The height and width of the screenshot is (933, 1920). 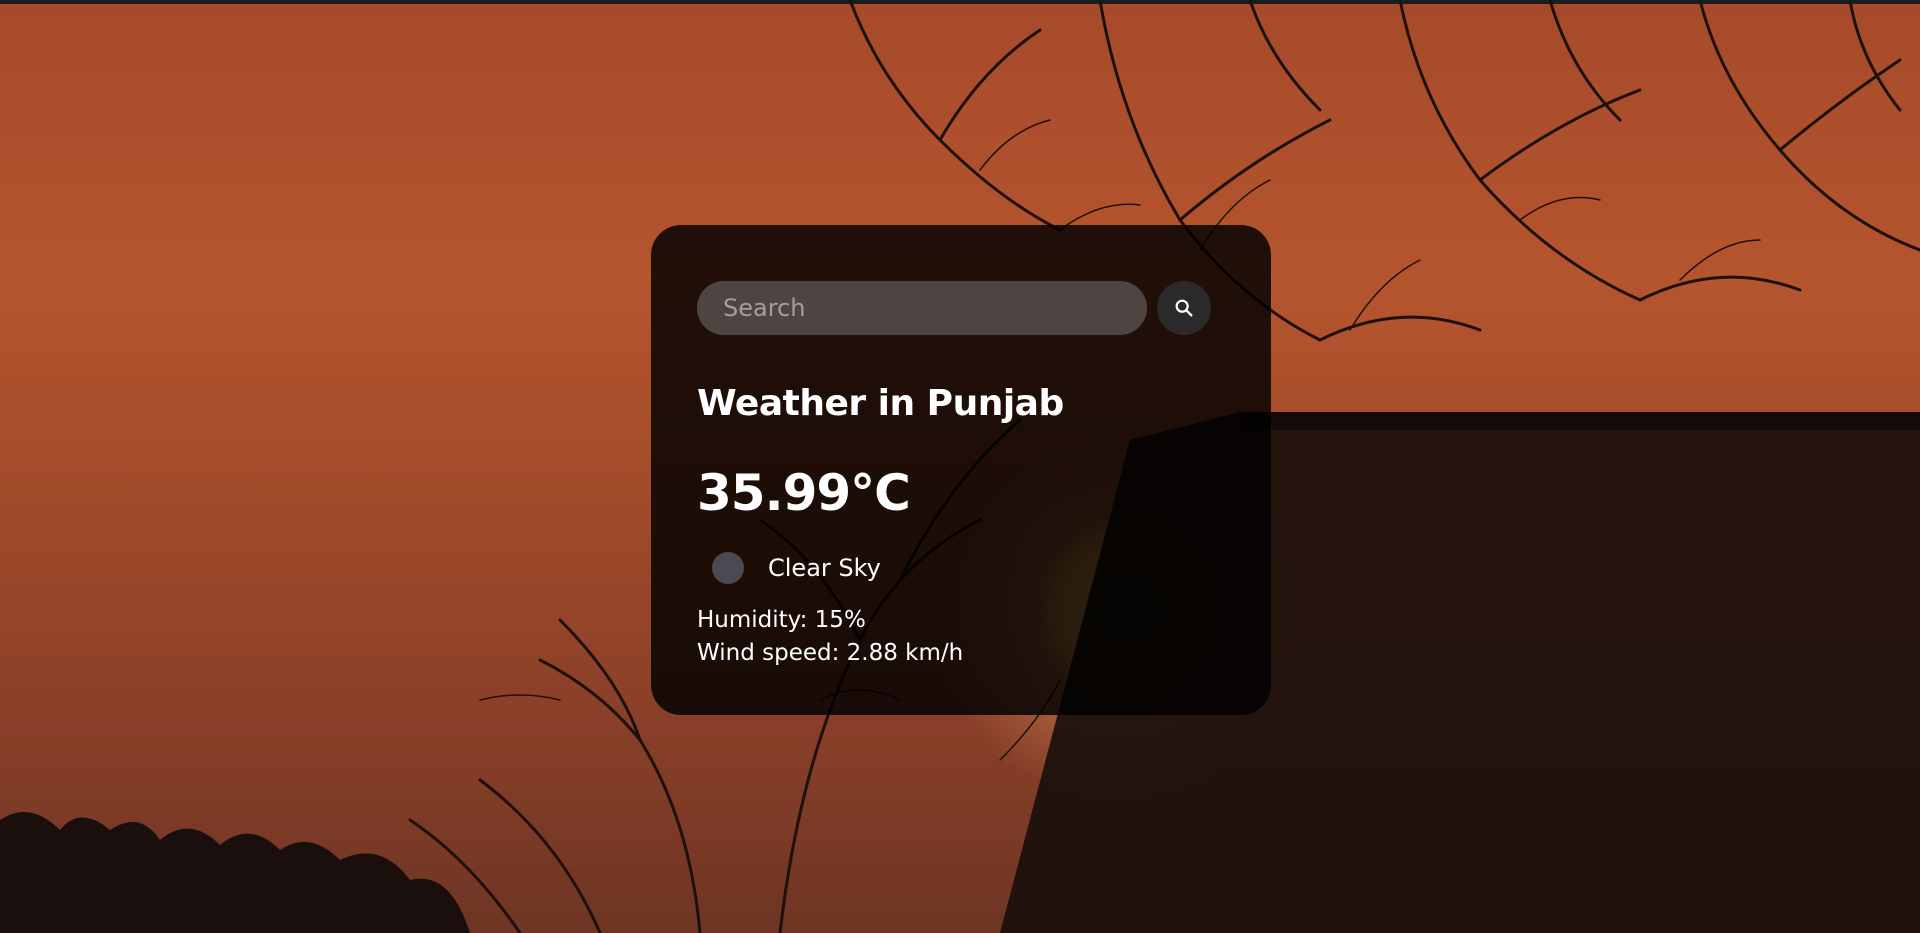 What do you see at coordinates (728, 568) in the screenshot?
I see `weather-condition-icon` at bounding box center [728, 568].